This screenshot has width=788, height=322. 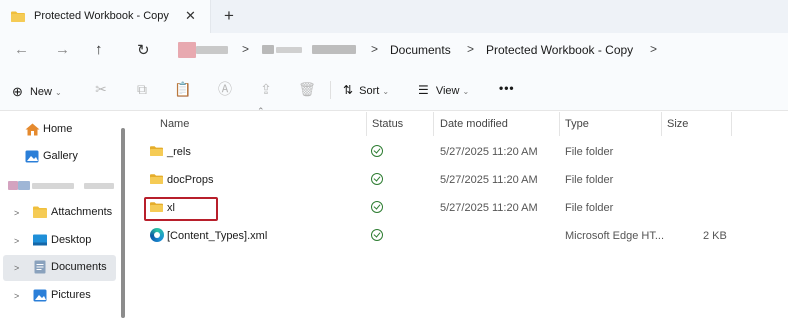 What do you see at coordinates (79, 267) in the screenshot?
I see `sidebar-item-label: Documents` at bounding box center [79, 267].